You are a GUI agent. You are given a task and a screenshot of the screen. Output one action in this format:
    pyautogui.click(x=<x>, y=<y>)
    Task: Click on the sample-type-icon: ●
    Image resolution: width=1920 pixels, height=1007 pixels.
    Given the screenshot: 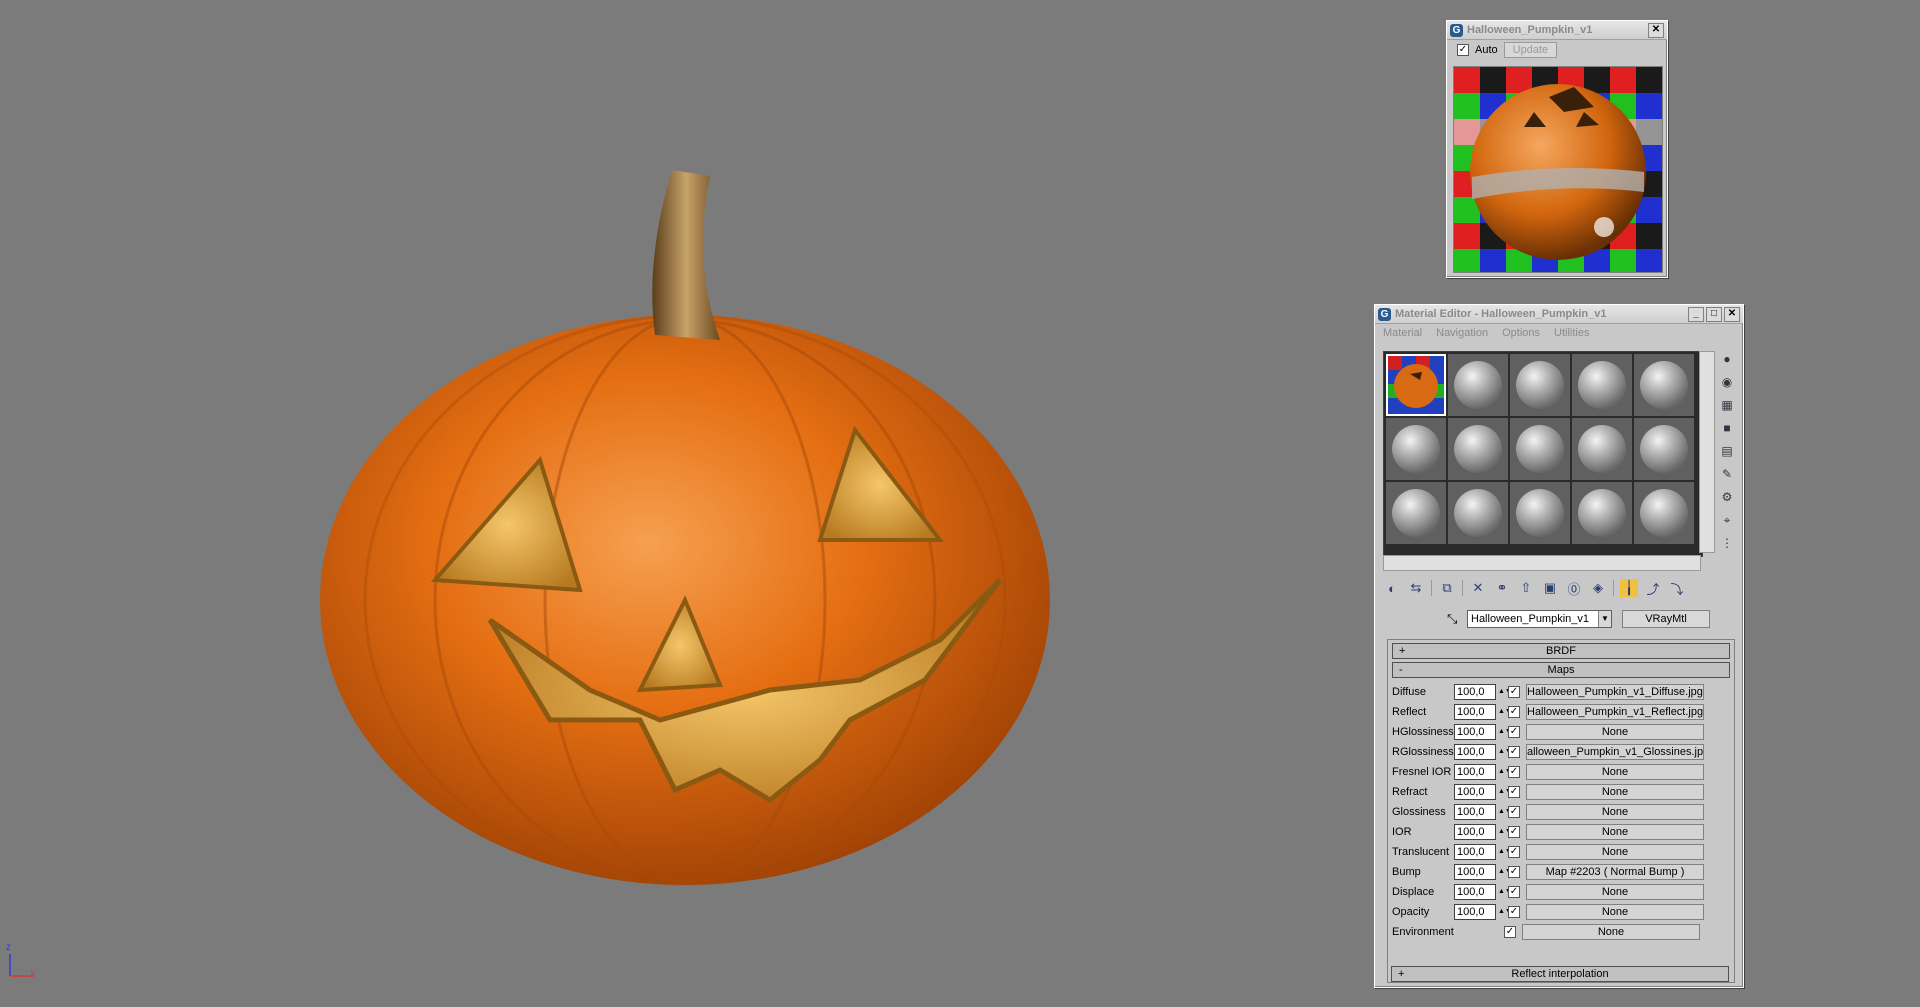 What is the action you would take?
    pyautogui.click(x=1727, y=359)
    